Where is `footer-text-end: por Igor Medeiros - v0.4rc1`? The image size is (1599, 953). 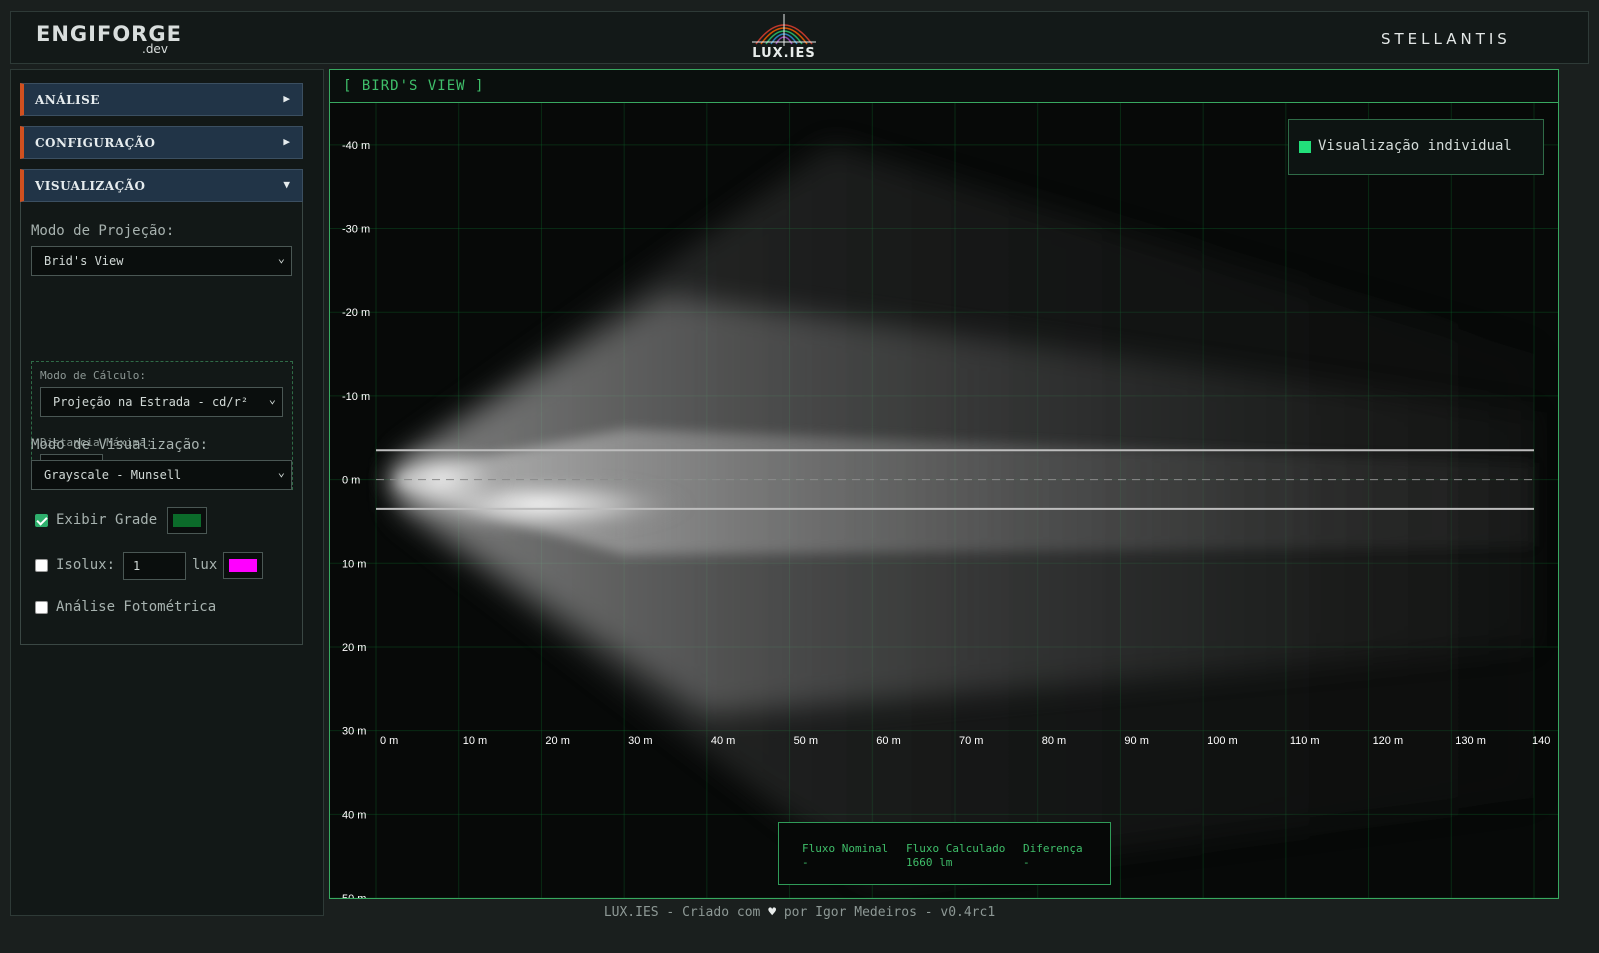 footer-text-end: por Igor Medeiros - v0.4rc1 is located at coordinates (889, 912).